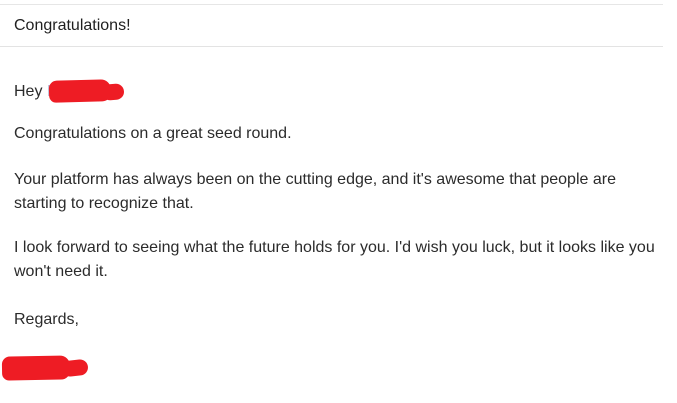 This screenshot has height=403, width=677. Describe the element at coordinates (153, 133) in the screenshot. I see `body-paragraph-1: Congratulations on a great seed round.` at that location.